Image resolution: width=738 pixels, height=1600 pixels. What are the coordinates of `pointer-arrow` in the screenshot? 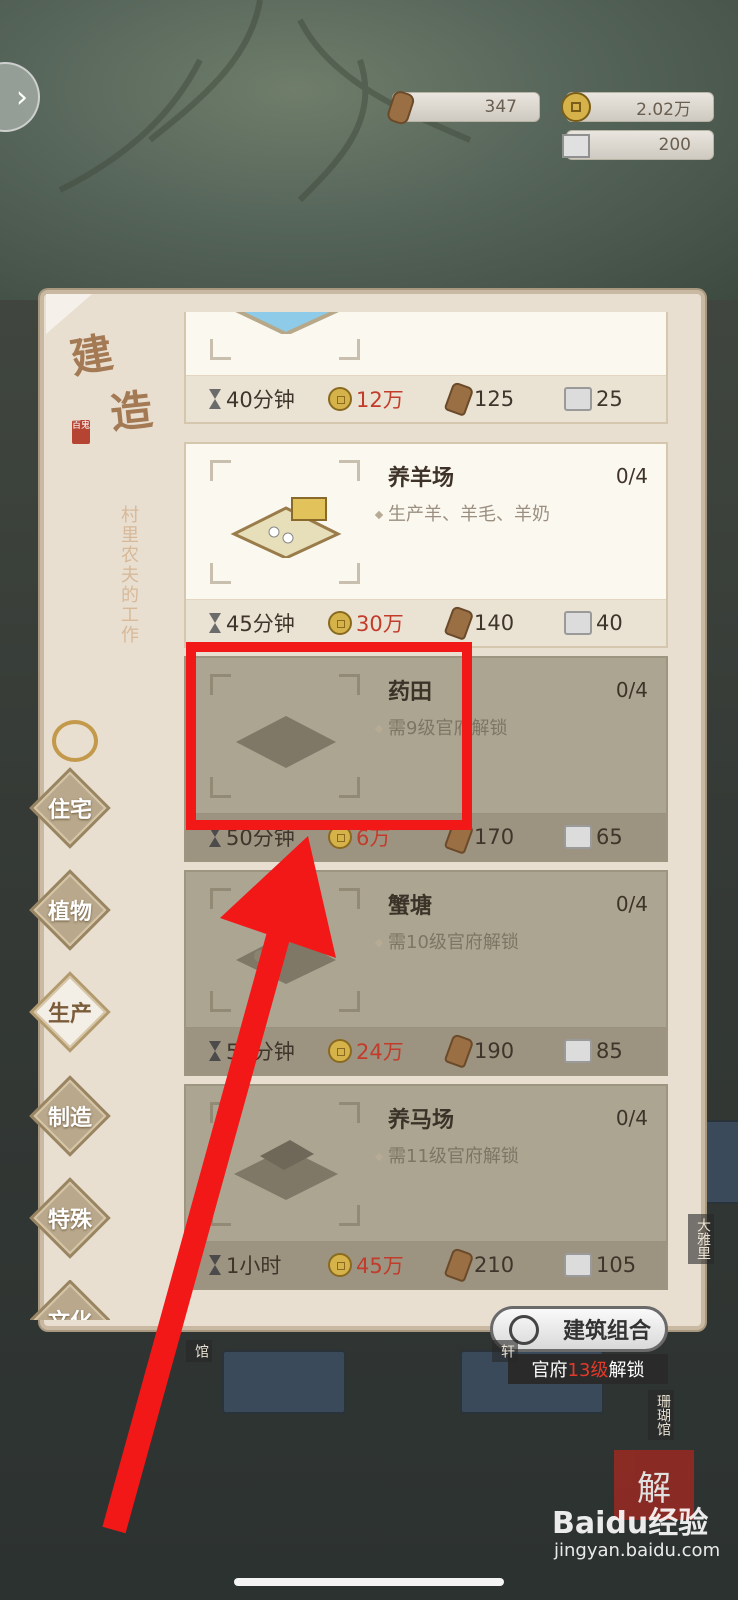 It's located at (219, 1185).